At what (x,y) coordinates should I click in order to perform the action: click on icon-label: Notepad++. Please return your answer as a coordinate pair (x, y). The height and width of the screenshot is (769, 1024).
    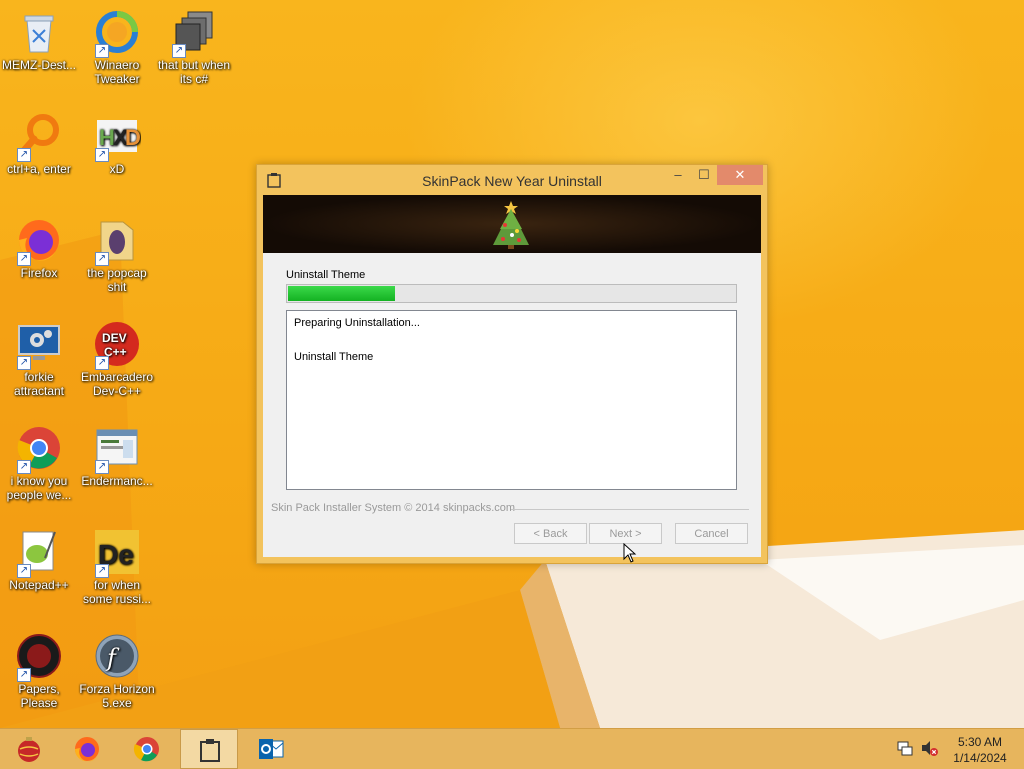
    Looking at the image, I should click on (39, 585).